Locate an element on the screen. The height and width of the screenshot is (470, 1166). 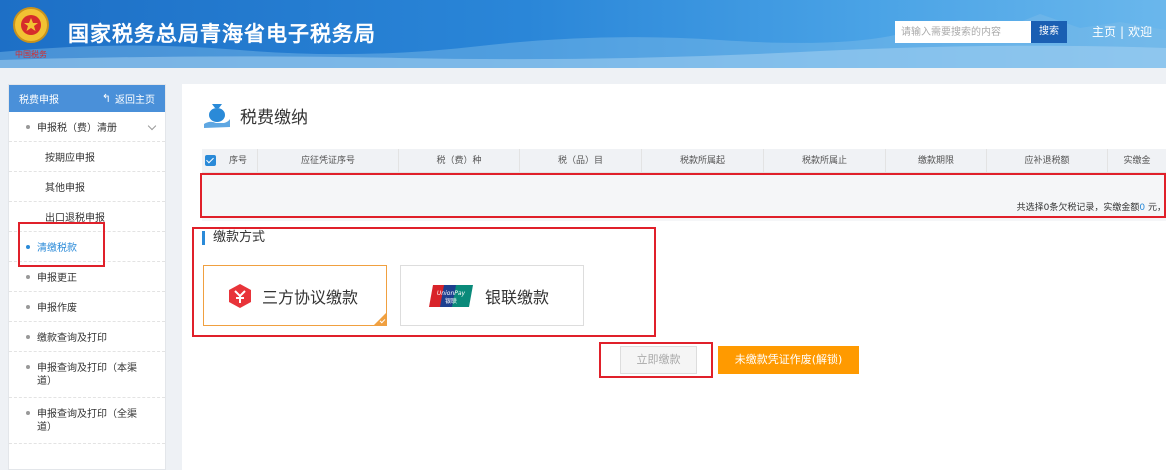
page-header: 税费缴纳 is located at coordinates (255, 115).